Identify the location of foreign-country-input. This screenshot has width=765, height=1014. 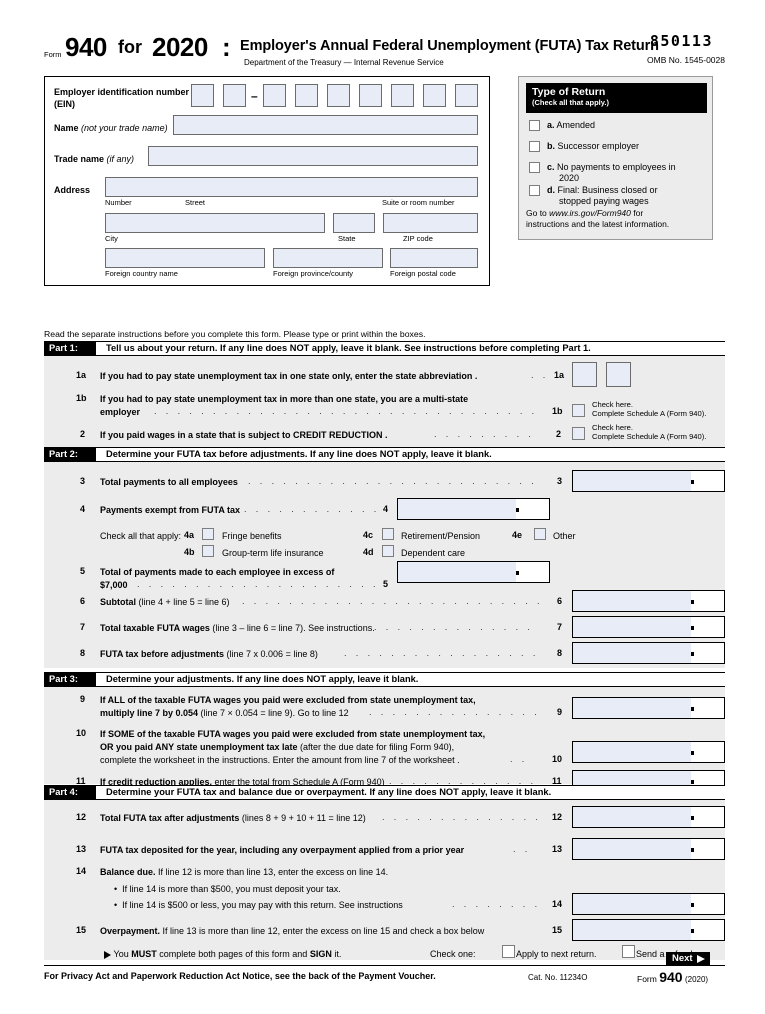
(185, 258).